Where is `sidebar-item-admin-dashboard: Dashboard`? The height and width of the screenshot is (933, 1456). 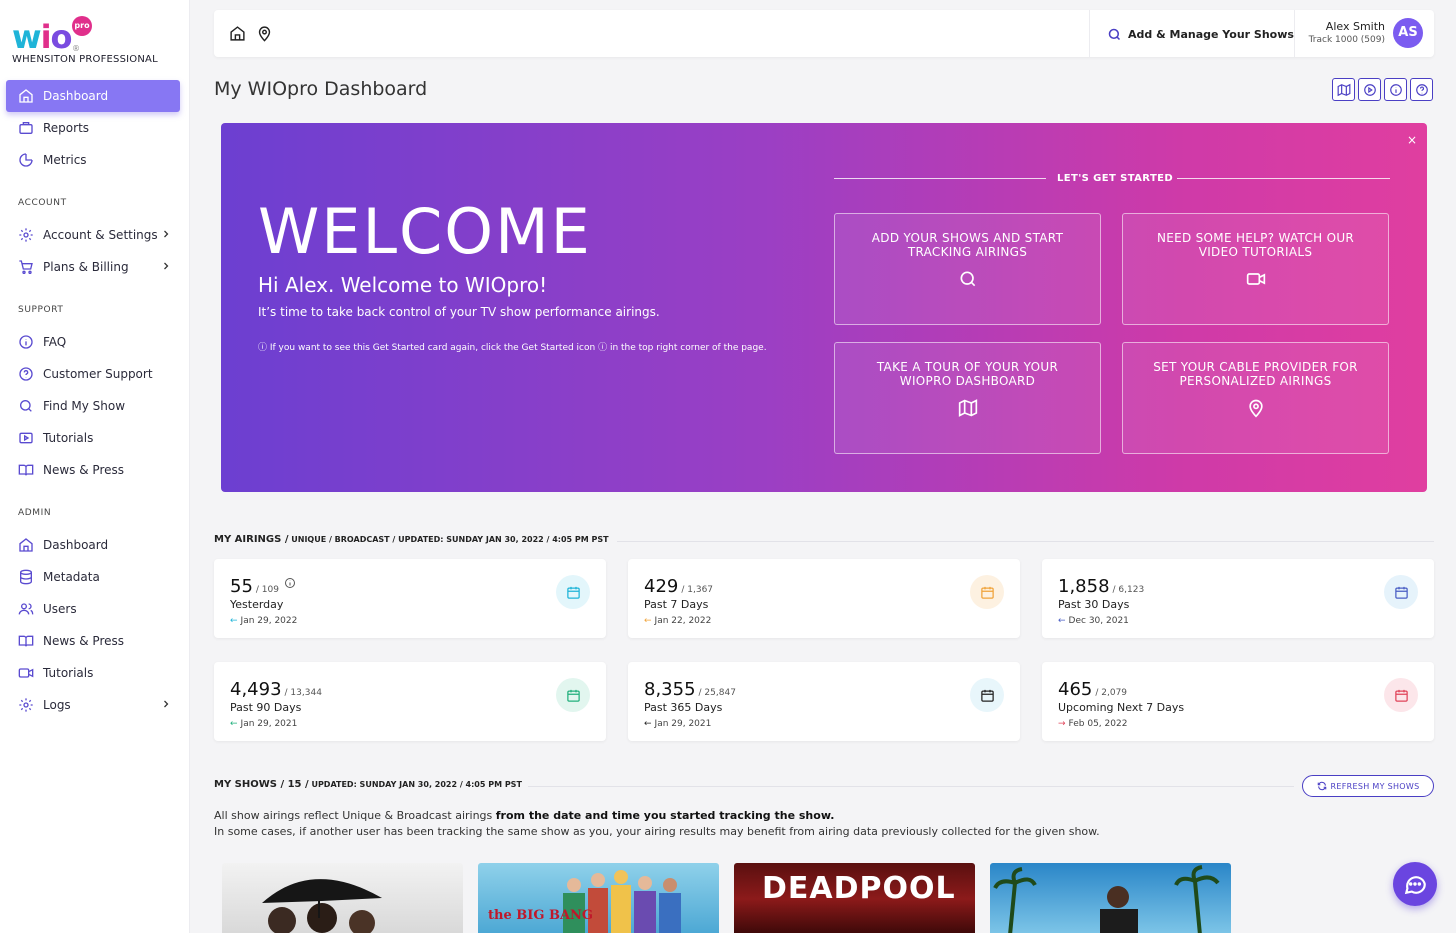 sidebar-item-admin-dashboard: Dashboard is located at coordinates (93, 545).